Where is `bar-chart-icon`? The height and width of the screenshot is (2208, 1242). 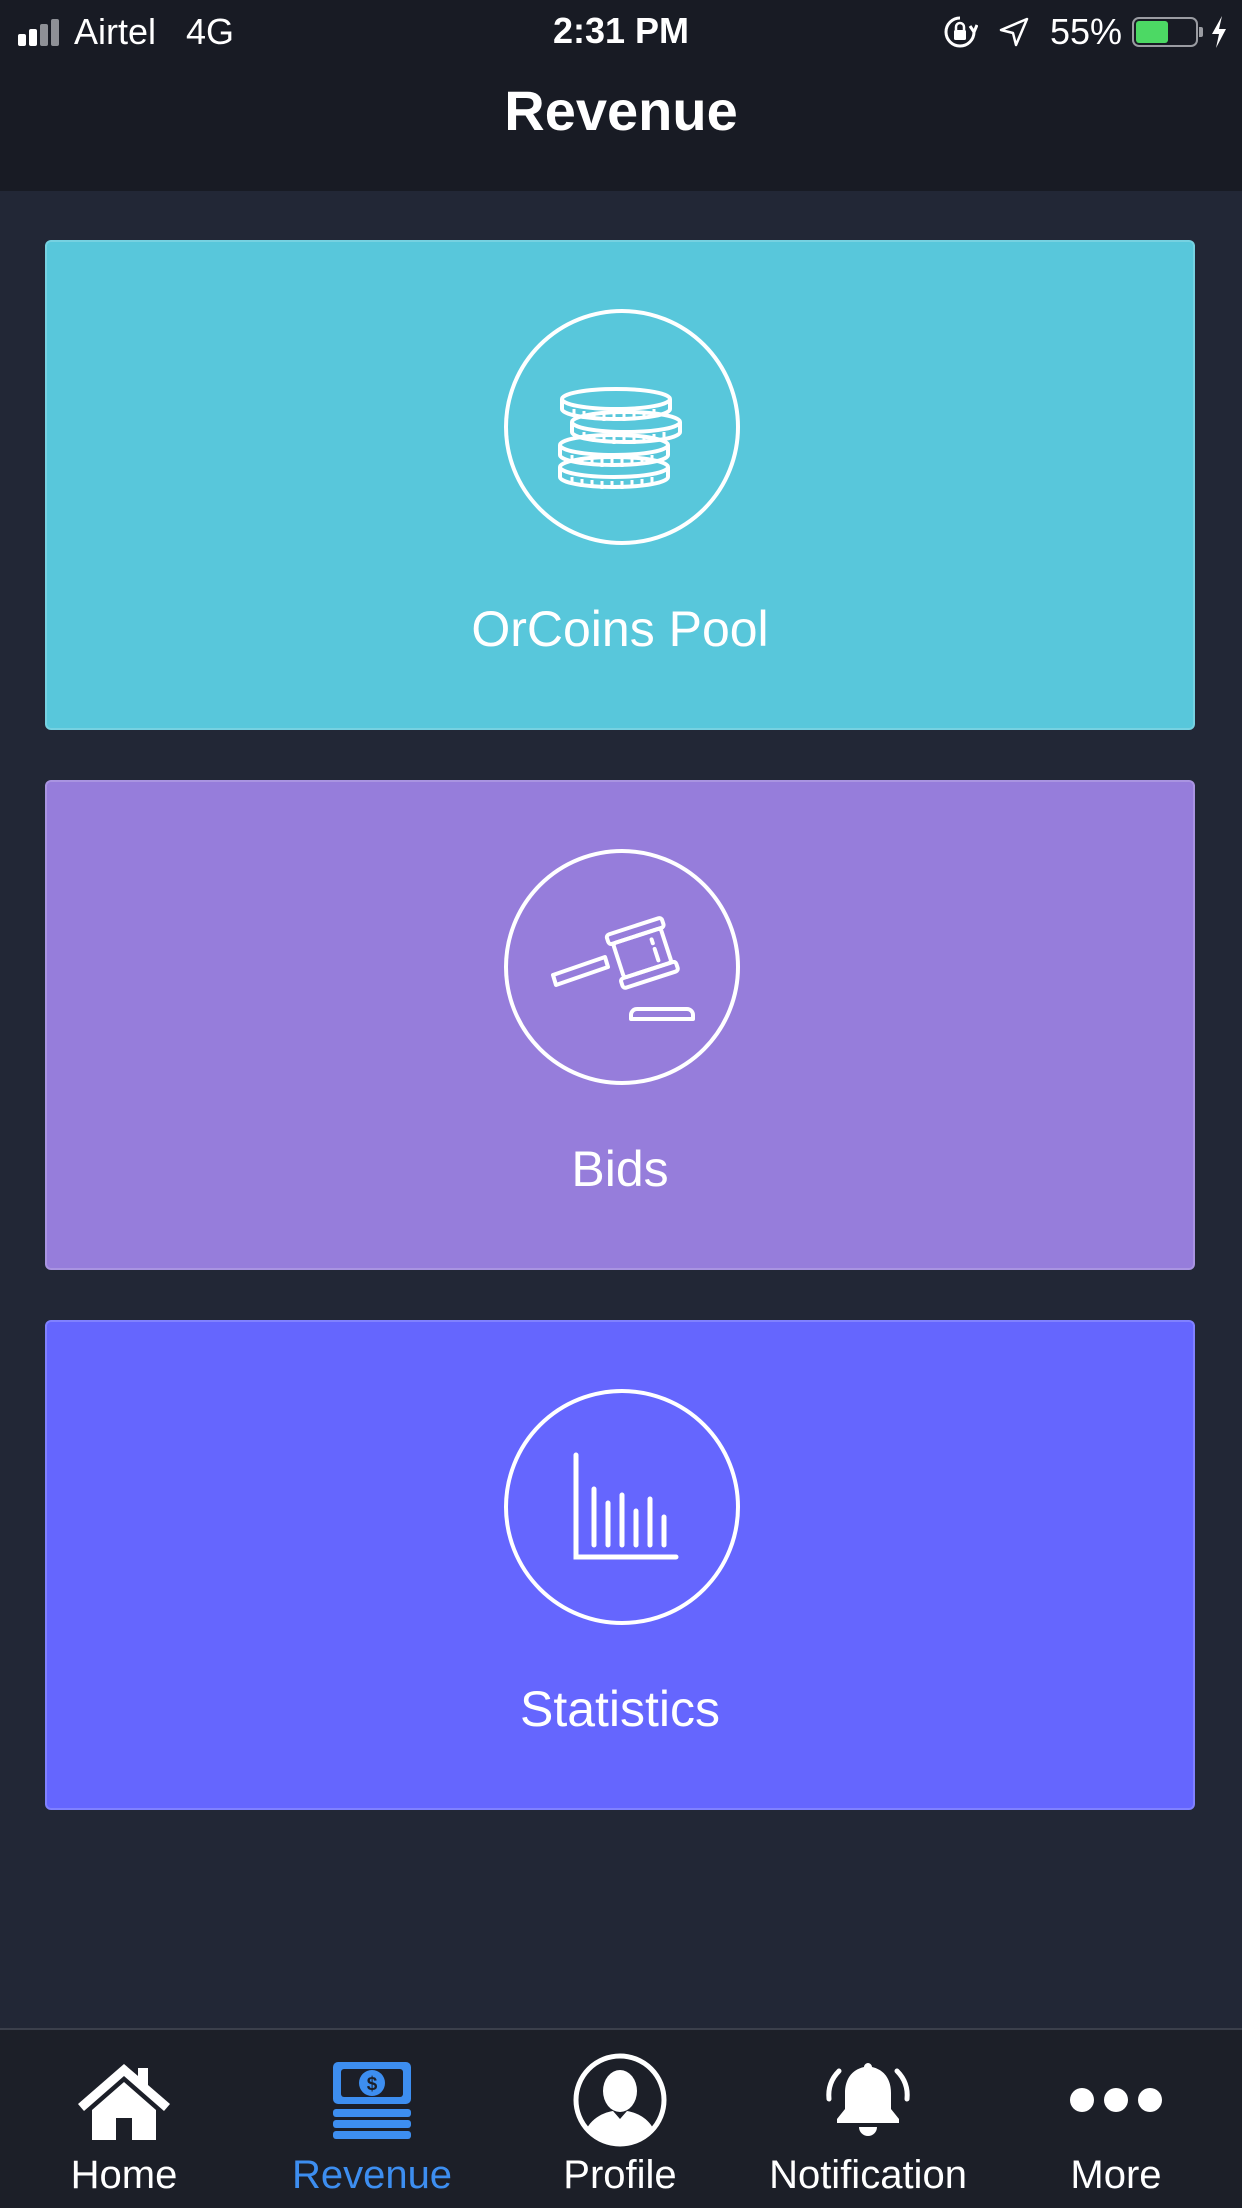
bar-chart-icon is located at coordinates (622, 1507).